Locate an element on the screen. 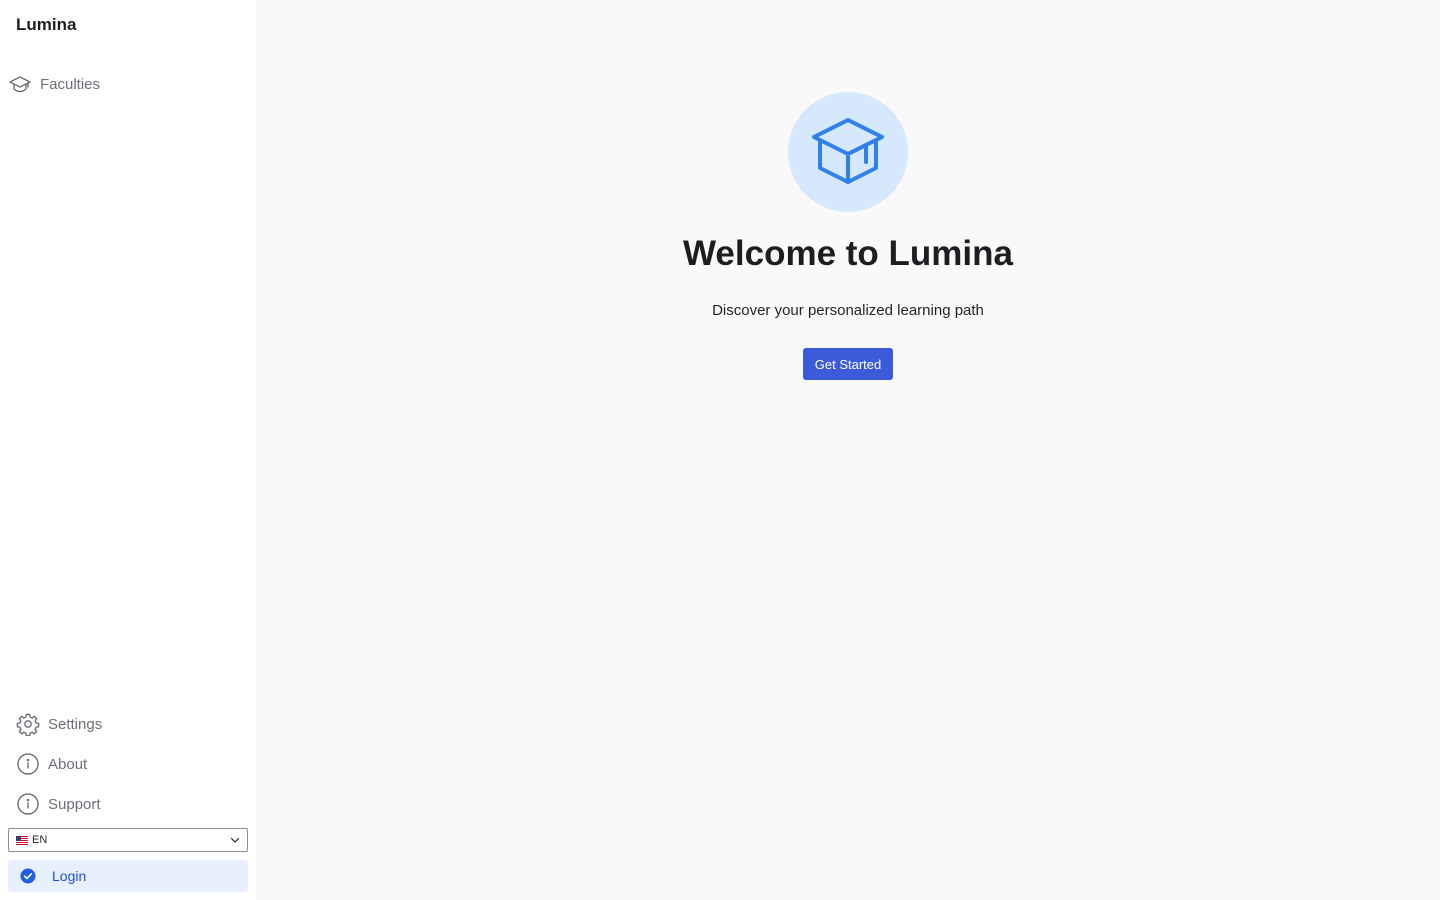 This screenshot has height=900, width=1440. chevron-down-icon is located at coordinates (235, 841).